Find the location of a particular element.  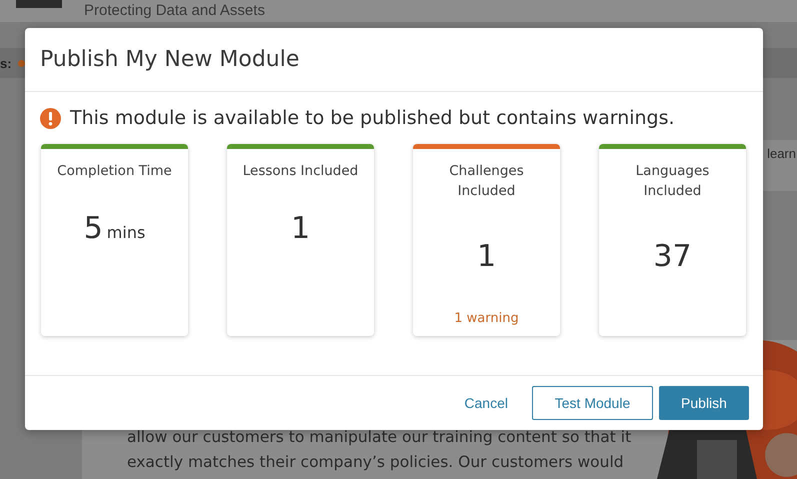

card-title: Challenges Included is located at coordinates (486, 181).